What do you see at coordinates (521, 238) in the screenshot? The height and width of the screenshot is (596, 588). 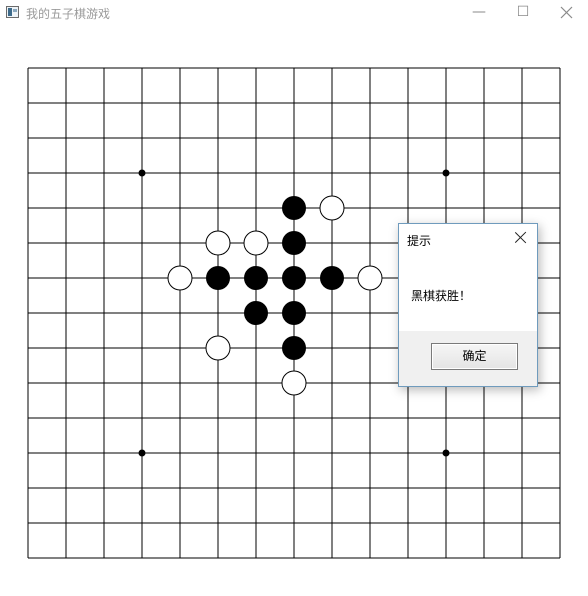 I see `dialog-close-icon` at bounding box center [521, 238].